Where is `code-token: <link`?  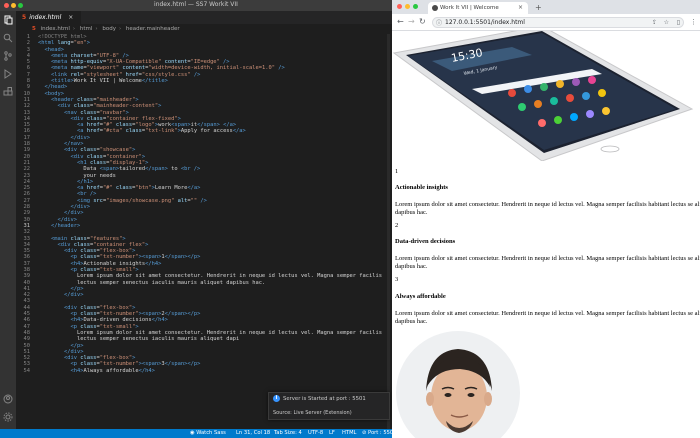
code-token: <link is located at coordinates (60, 74).